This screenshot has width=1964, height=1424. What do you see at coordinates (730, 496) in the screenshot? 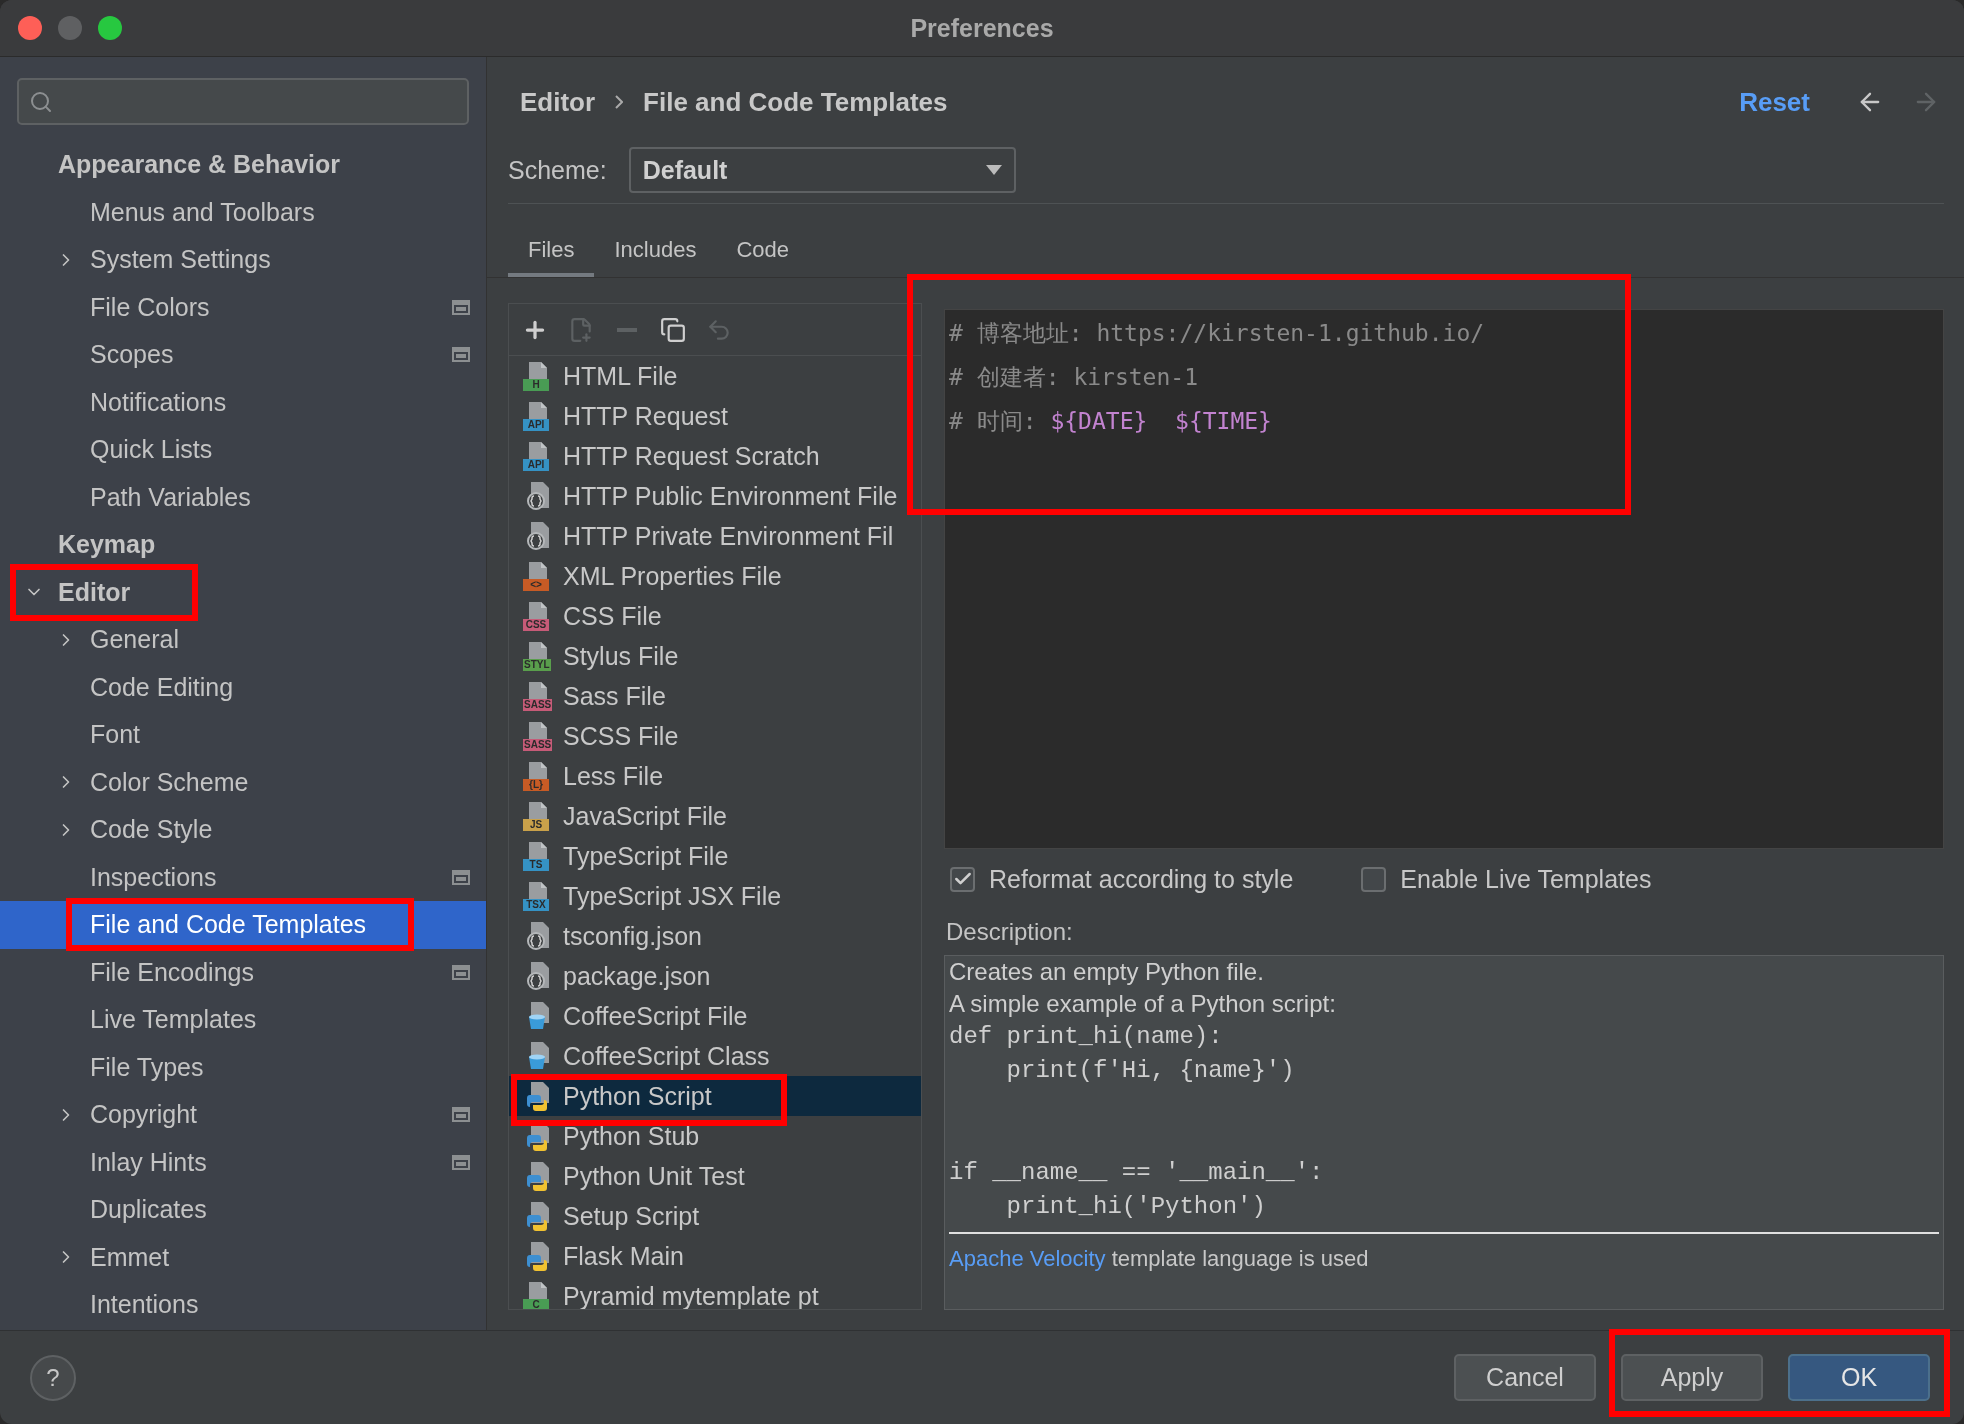
I see `template-item-label: HTTP Public Environment File` at bounding box center [730, 496].